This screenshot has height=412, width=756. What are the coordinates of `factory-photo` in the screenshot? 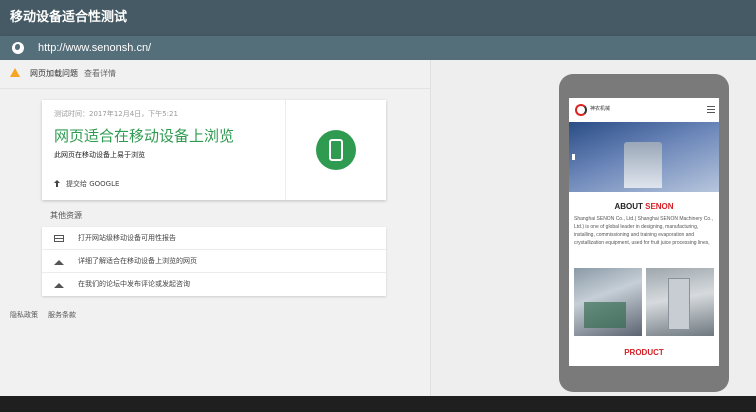 It's located at (608, 302).